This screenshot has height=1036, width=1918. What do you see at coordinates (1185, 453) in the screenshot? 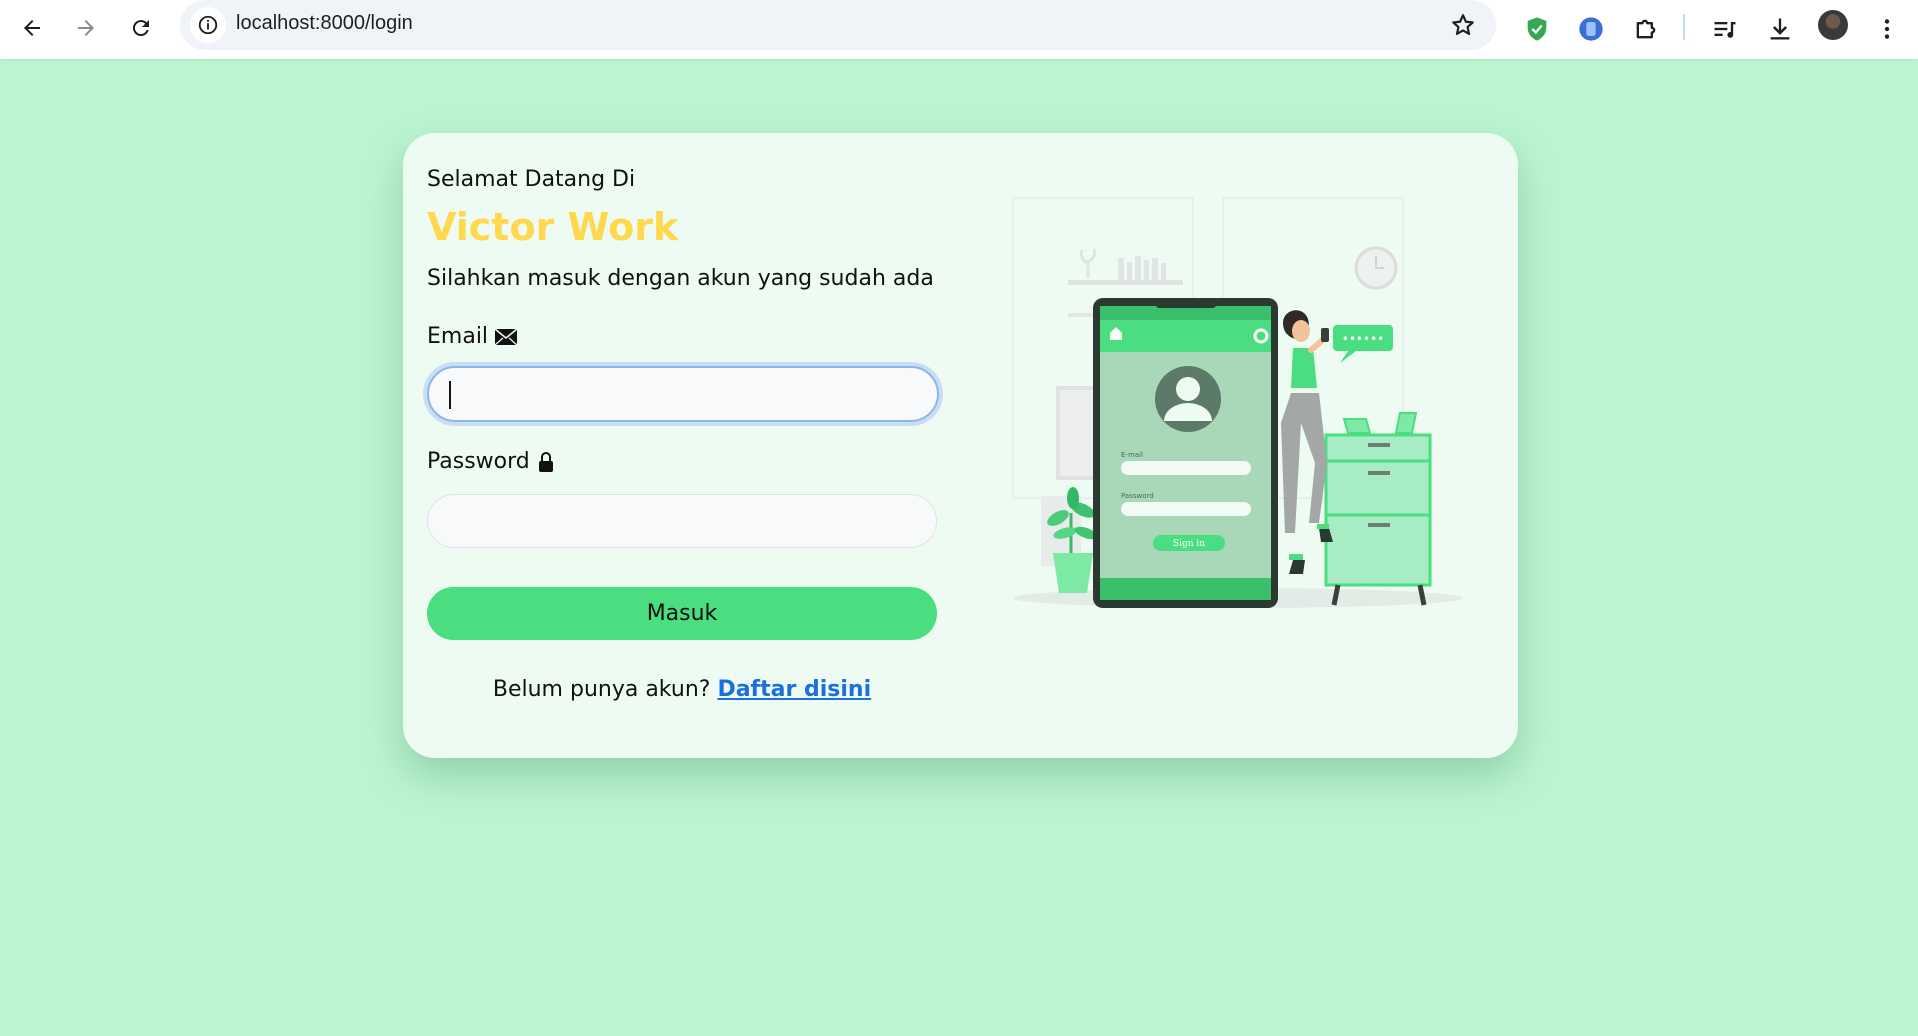
I see `phone-mockup: E-mail Password Sign in` at bounding box center [1185, 453].